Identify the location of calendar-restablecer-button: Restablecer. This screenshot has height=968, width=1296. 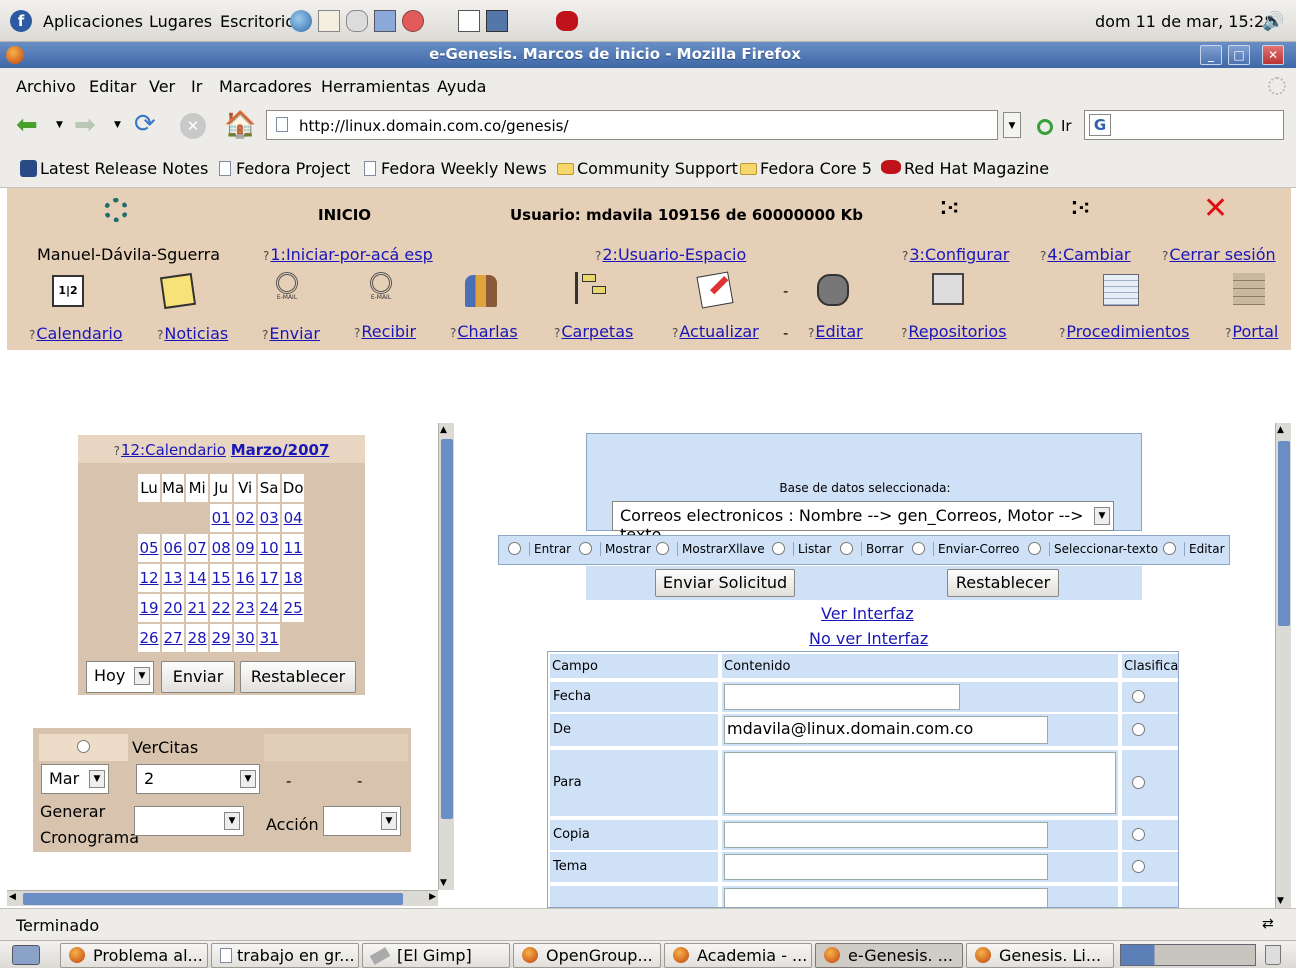
(298, 677).